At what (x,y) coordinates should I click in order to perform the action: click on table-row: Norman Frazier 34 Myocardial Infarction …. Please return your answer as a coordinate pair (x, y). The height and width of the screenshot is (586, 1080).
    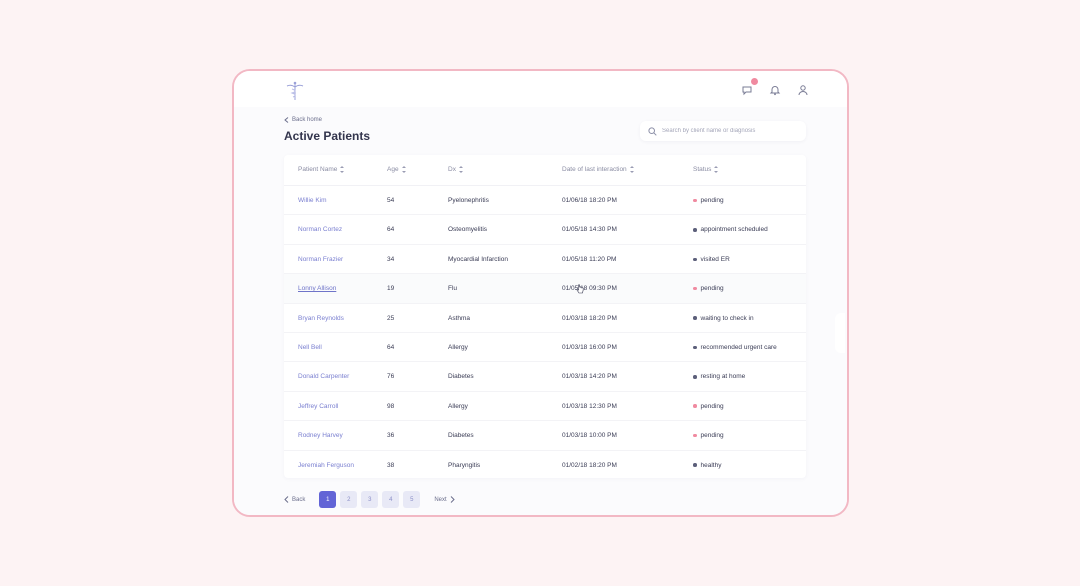
    Looking at the image, I should click on (545, 260).